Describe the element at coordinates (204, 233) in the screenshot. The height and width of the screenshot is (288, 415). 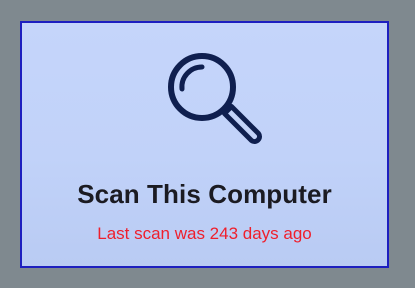
I see `last-scan-status: Last scan was 243 days ago` at that location.